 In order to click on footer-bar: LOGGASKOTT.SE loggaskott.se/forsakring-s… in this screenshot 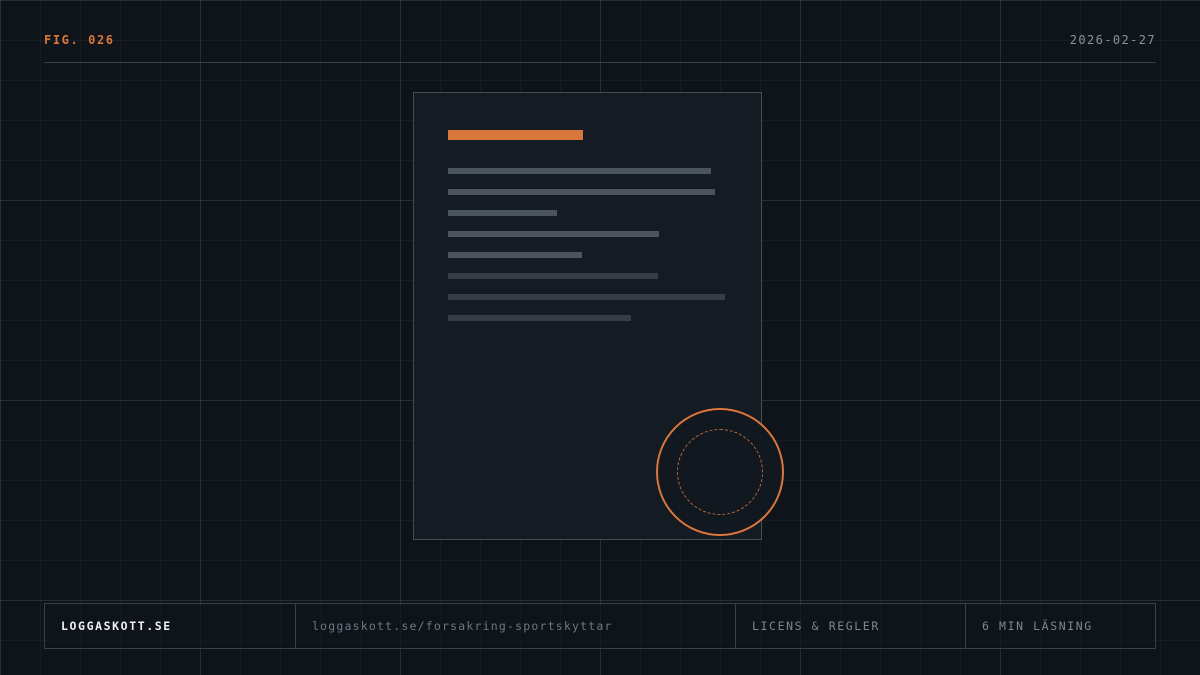, I will do `click(600, 626)`.